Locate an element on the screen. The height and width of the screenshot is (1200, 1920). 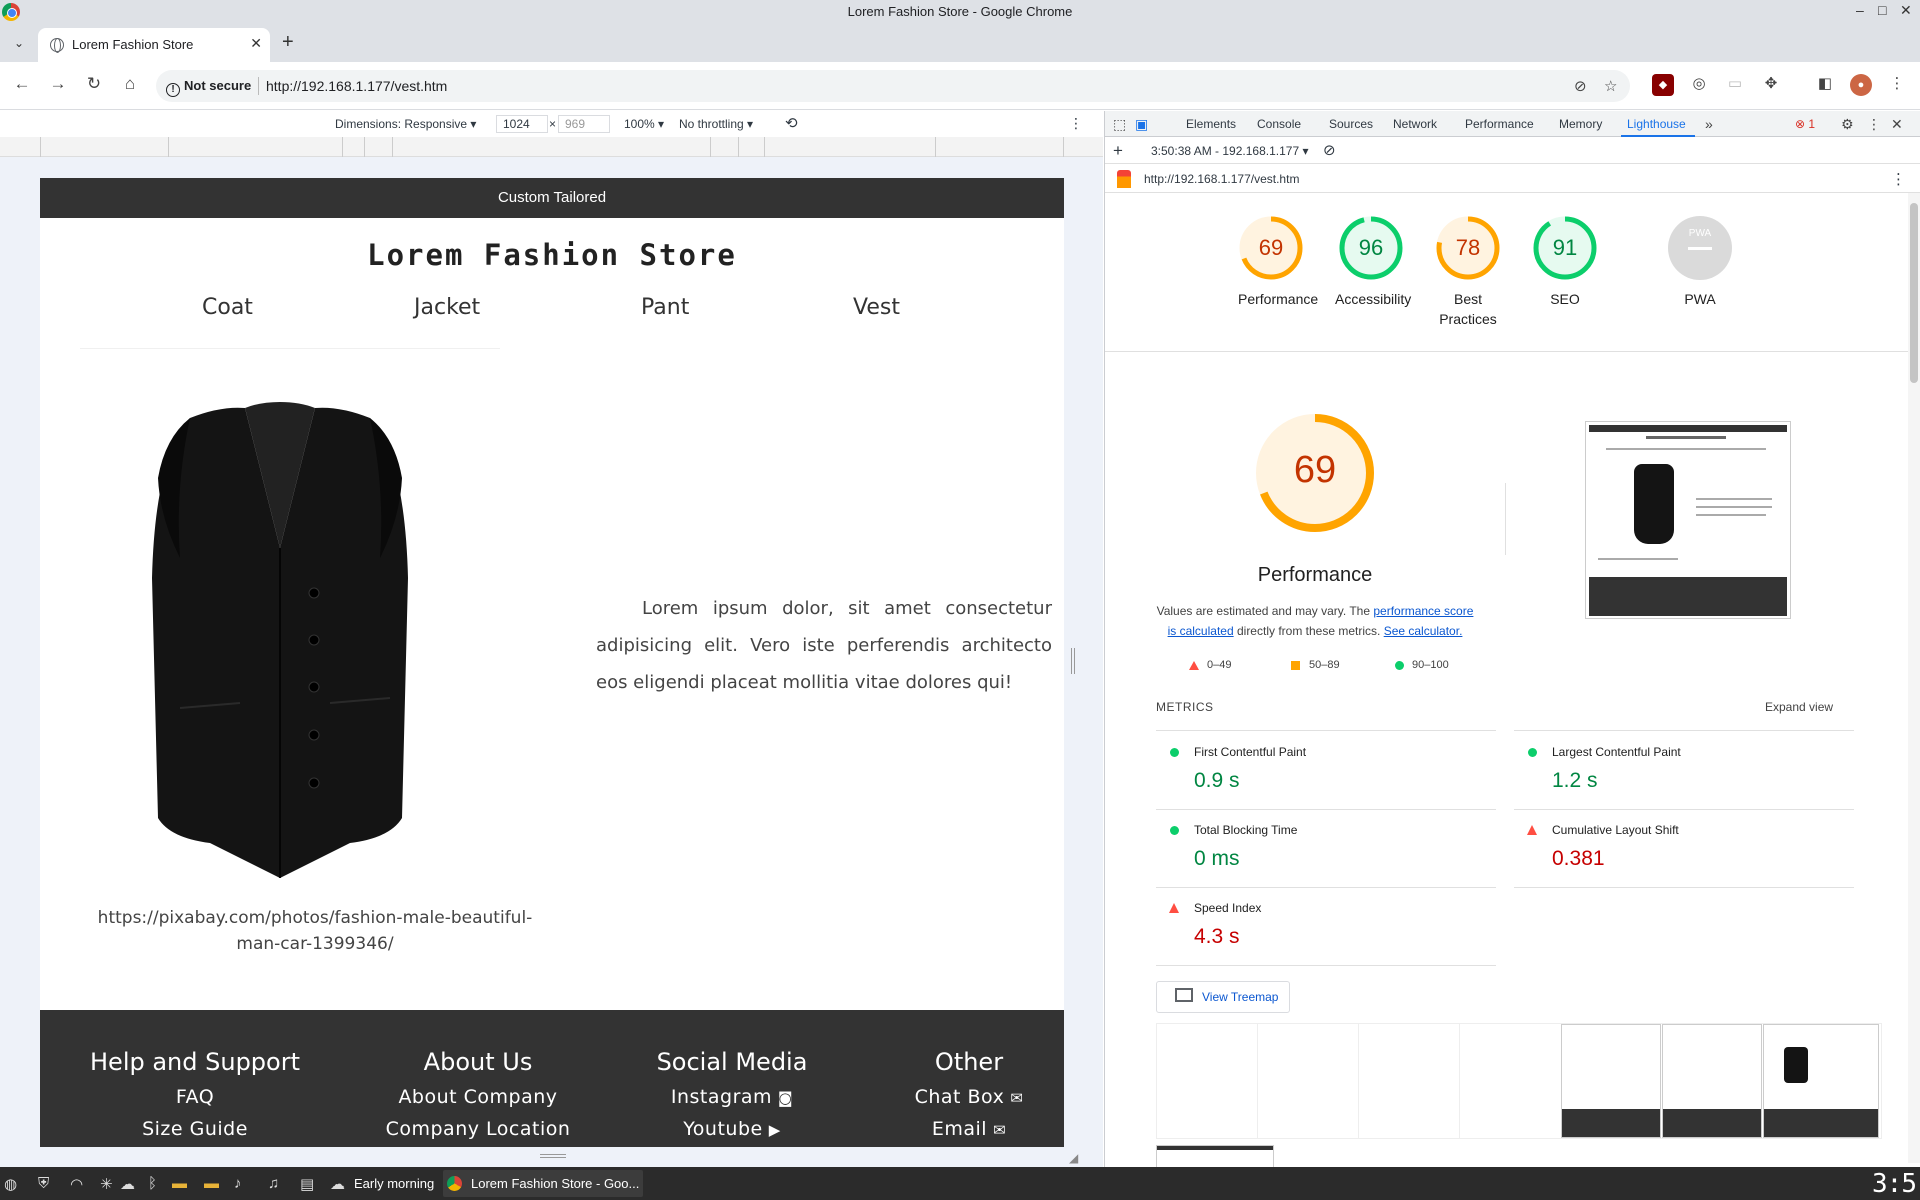
footer-link-email: Email ✉ is located at coordinates (969, 1129).